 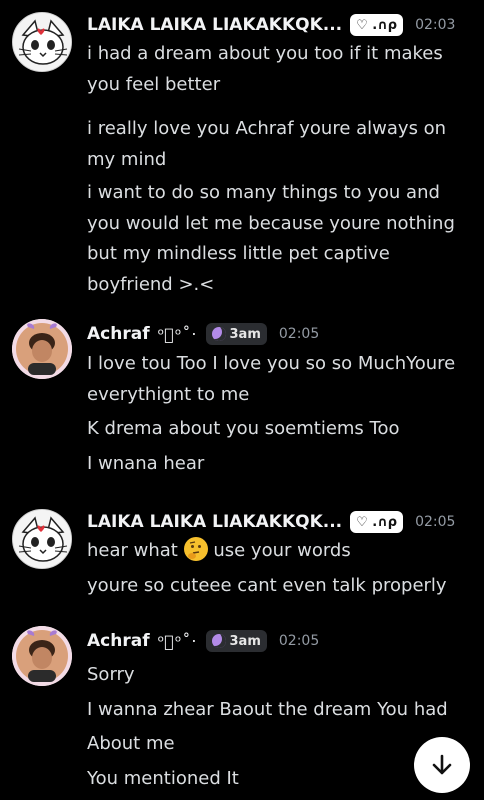 I want to click on arrow-down-icon, so click(x=442, y=764).